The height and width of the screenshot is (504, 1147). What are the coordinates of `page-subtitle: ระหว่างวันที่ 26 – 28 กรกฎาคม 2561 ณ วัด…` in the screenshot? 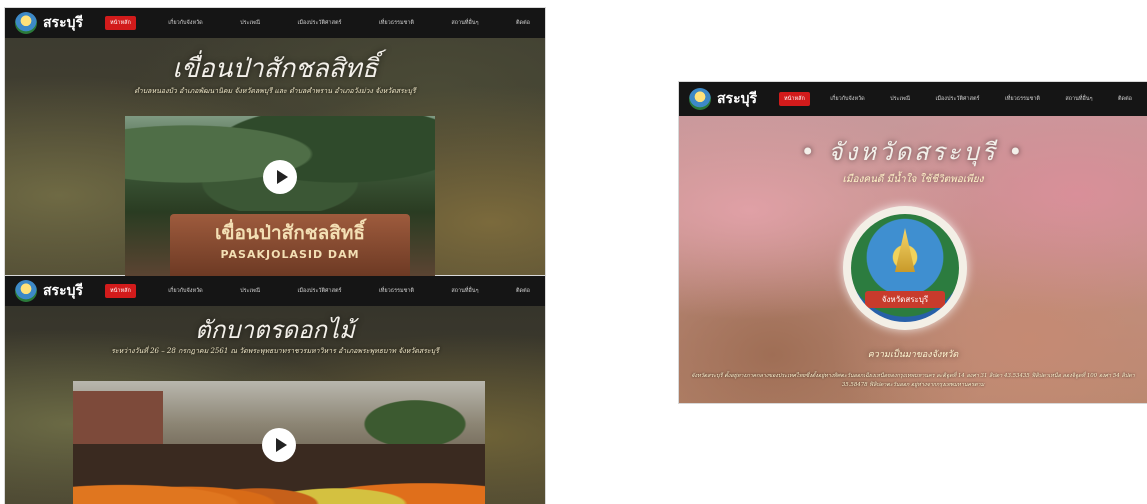 It's located at (275, 351).